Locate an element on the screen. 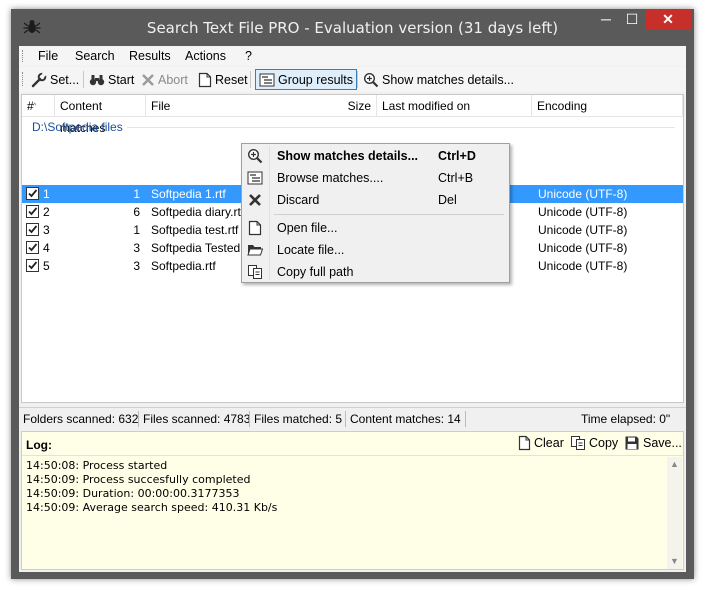 Image resolution: width=714 pixels, height=598 pixels. row-number: 1 is located at coordinates (46, 194).